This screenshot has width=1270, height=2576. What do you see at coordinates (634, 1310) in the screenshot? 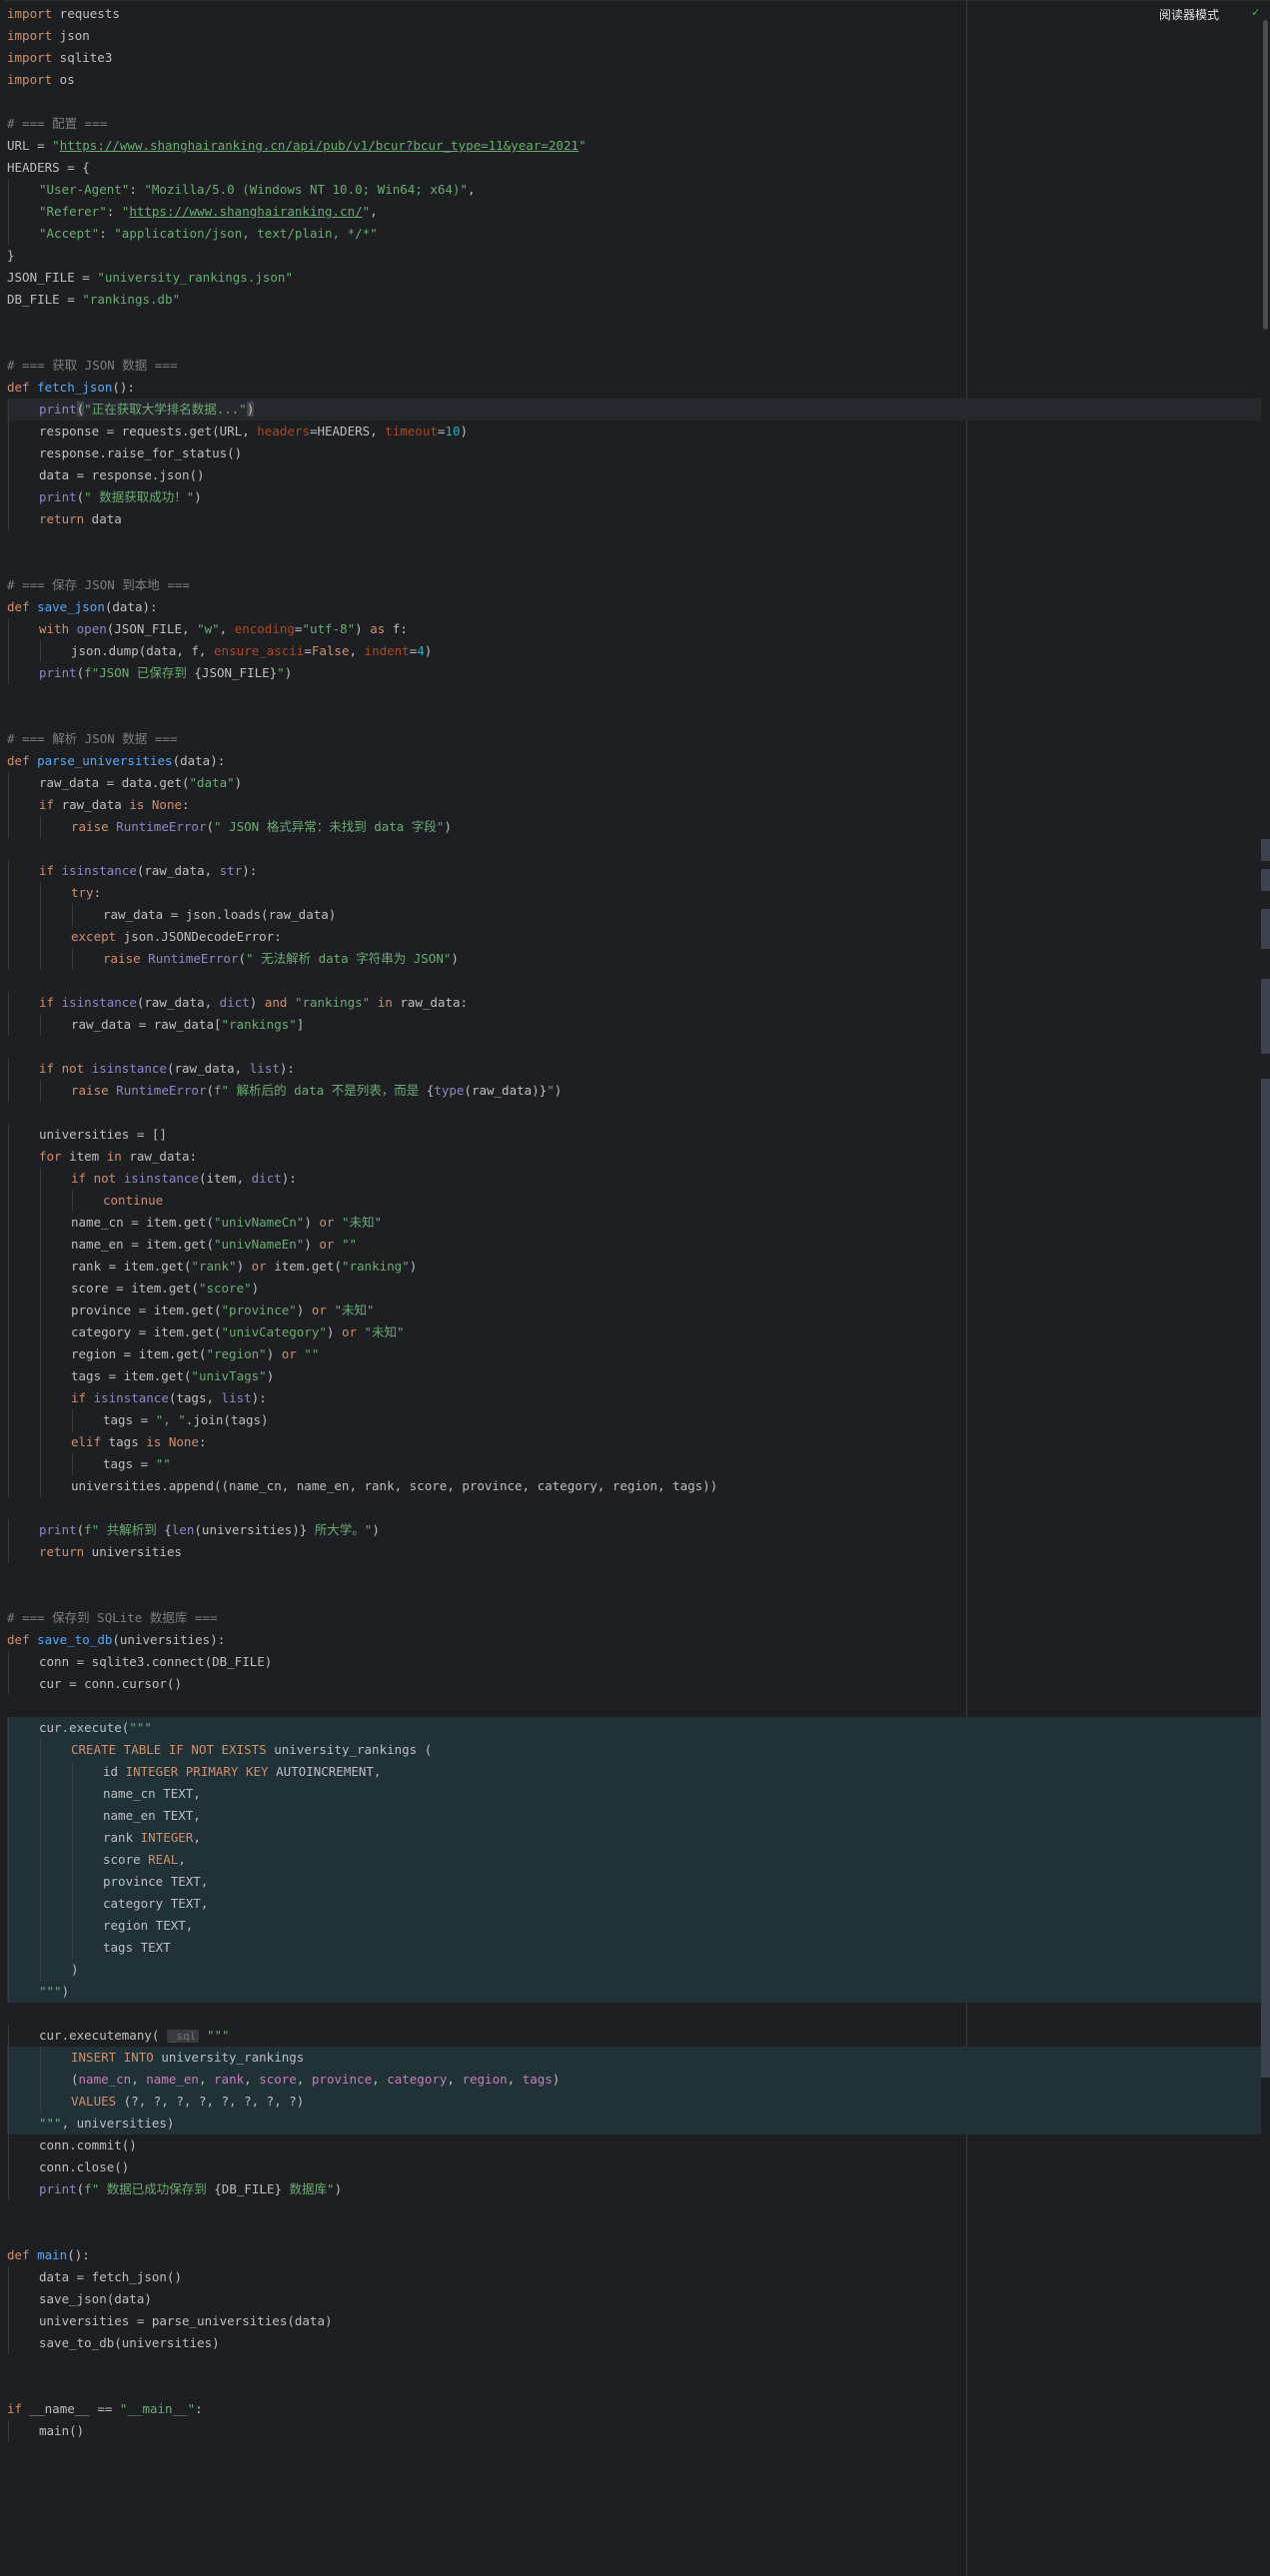
I see `code-line: province = item.get("province") or "未知"` at bounding box center [634, 1310].